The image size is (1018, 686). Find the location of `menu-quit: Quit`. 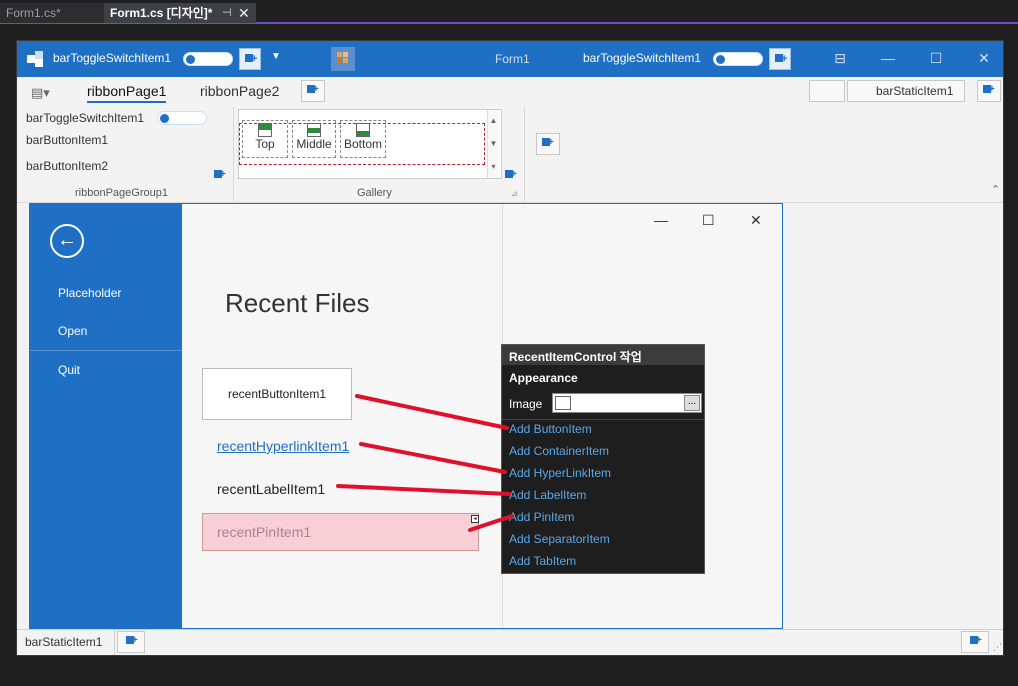

menu-quit: Quit is located at coordinates (69, 370).